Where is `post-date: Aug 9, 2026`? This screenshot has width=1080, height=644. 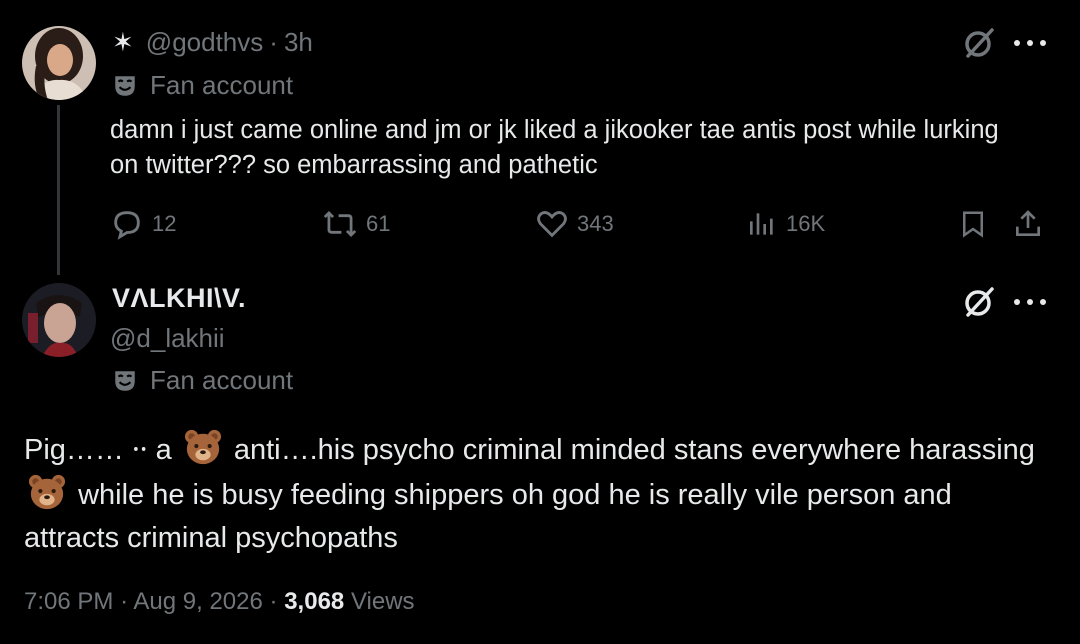 post-date: Aug 9, 2026 is located at coordinates (197, 601).